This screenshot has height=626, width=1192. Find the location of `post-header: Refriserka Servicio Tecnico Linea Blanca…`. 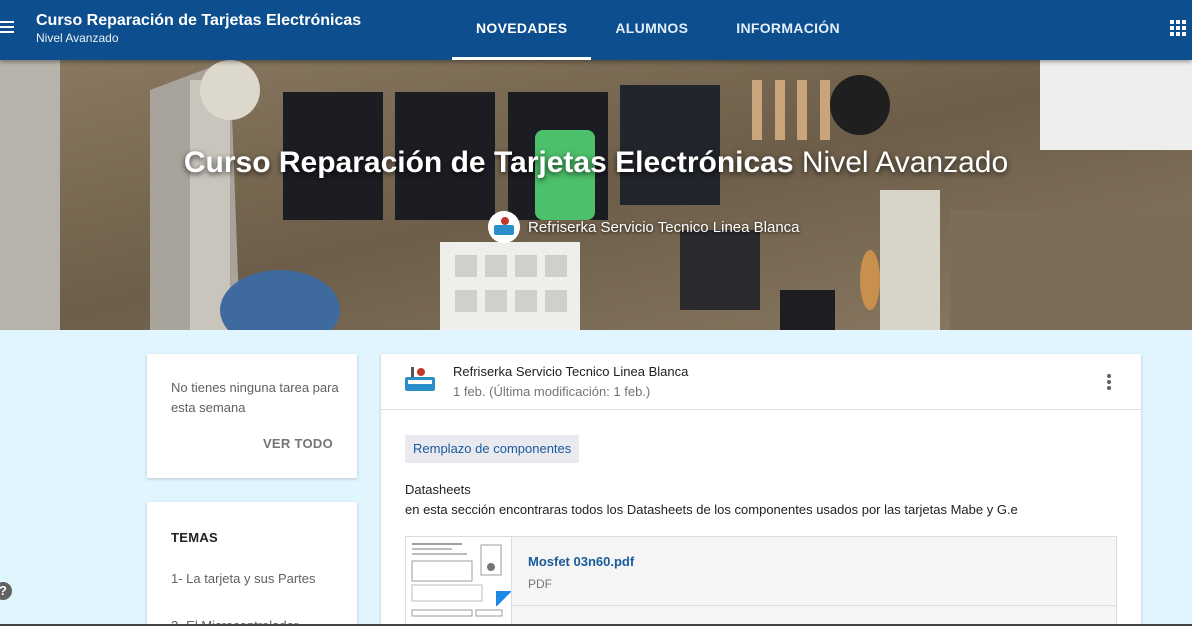

post-header: Refriserka Servicio Tecnico Linea Blanca… is located at coordinates (761, 382).